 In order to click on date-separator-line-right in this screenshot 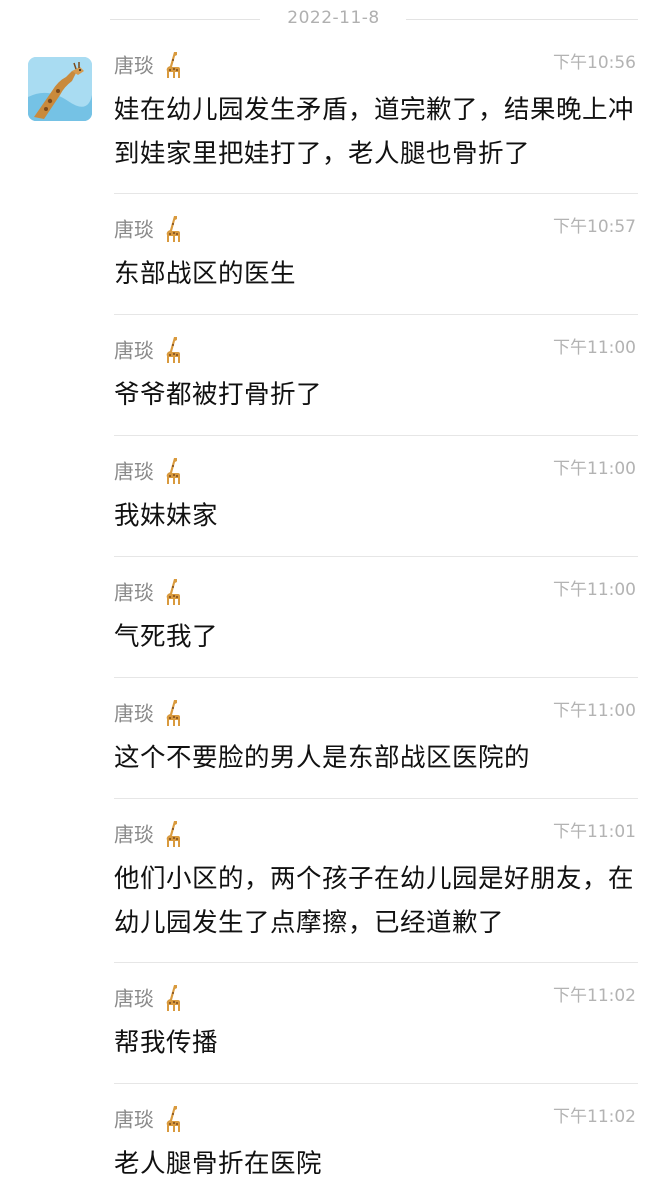, I will do `click(522, 19)`.